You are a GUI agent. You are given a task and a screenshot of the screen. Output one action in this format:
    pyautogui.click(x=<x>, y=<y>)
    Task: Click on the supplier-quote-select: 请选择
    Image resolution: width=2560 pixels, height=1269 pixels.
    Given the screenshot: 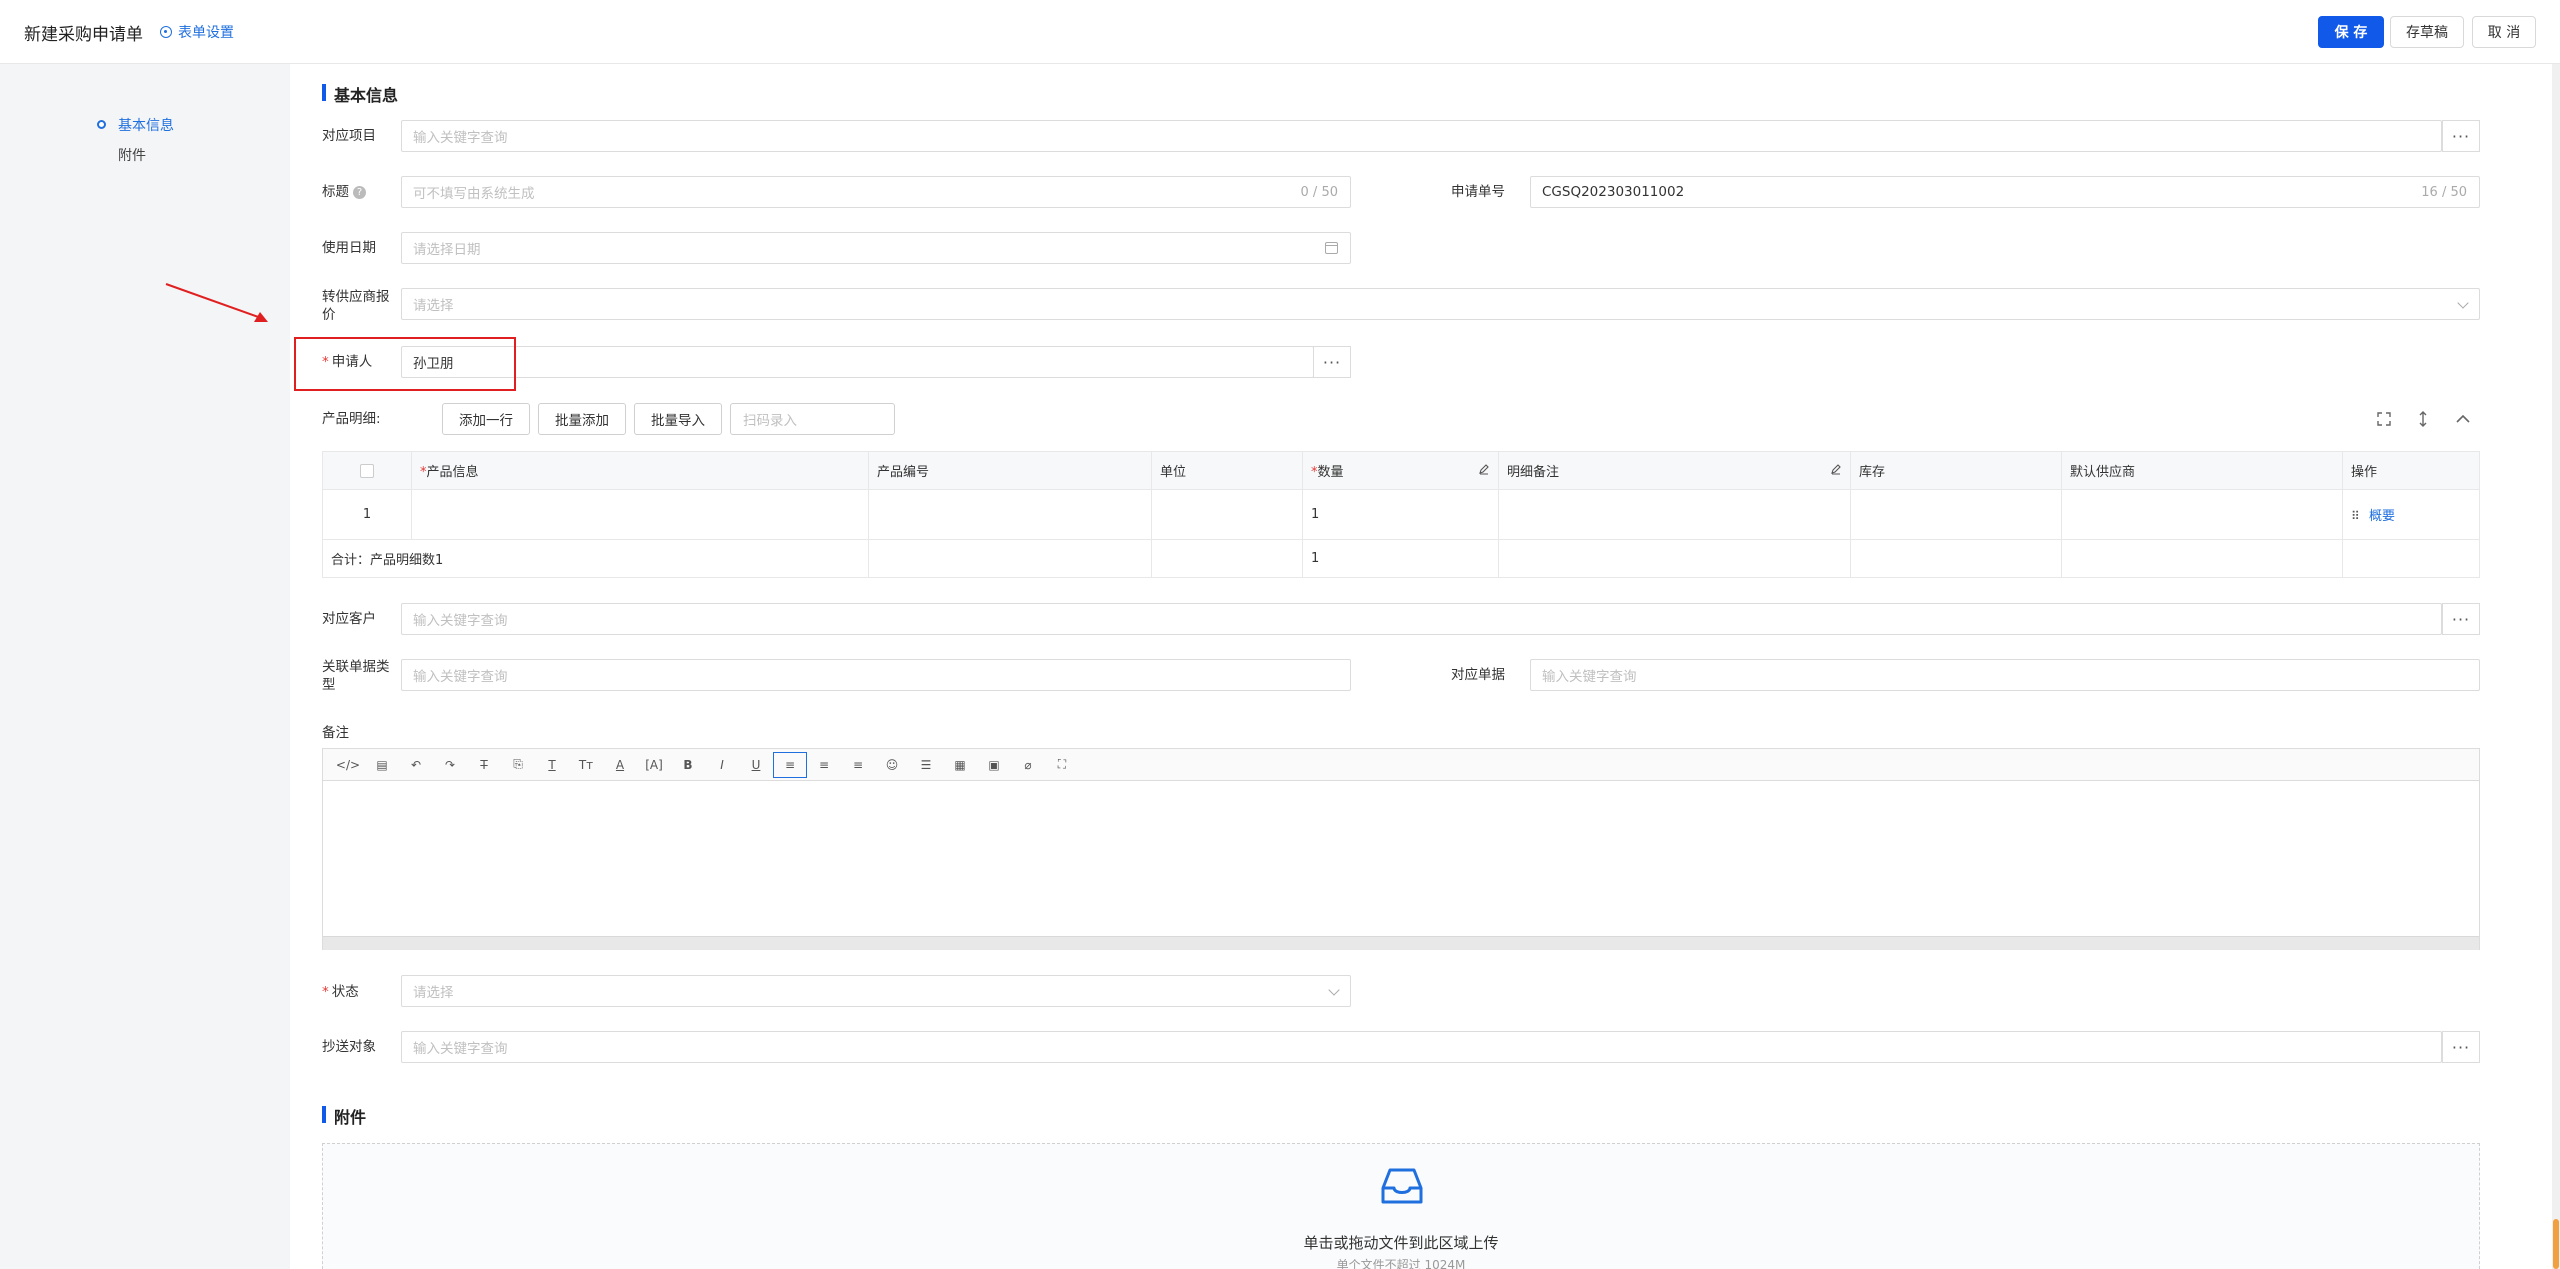 What is the action you would take?
    pyautogui.click(x=1440, y=304)
    